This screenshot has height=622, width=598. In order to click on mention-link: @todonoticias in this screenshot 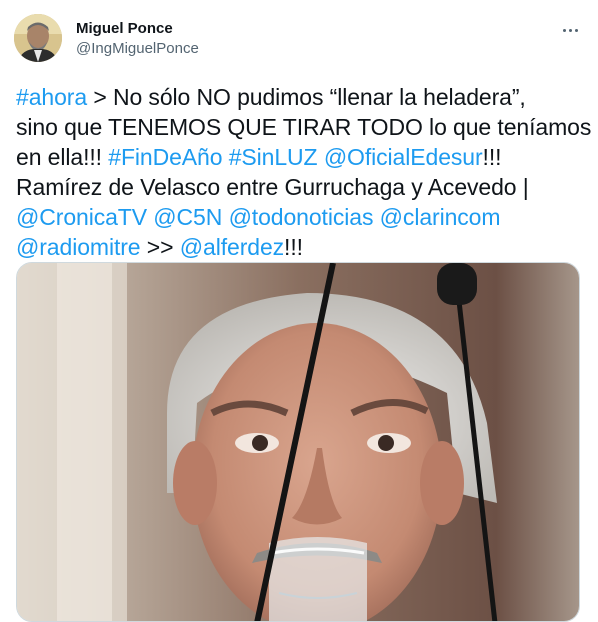, I will do `click(301, 217)`.